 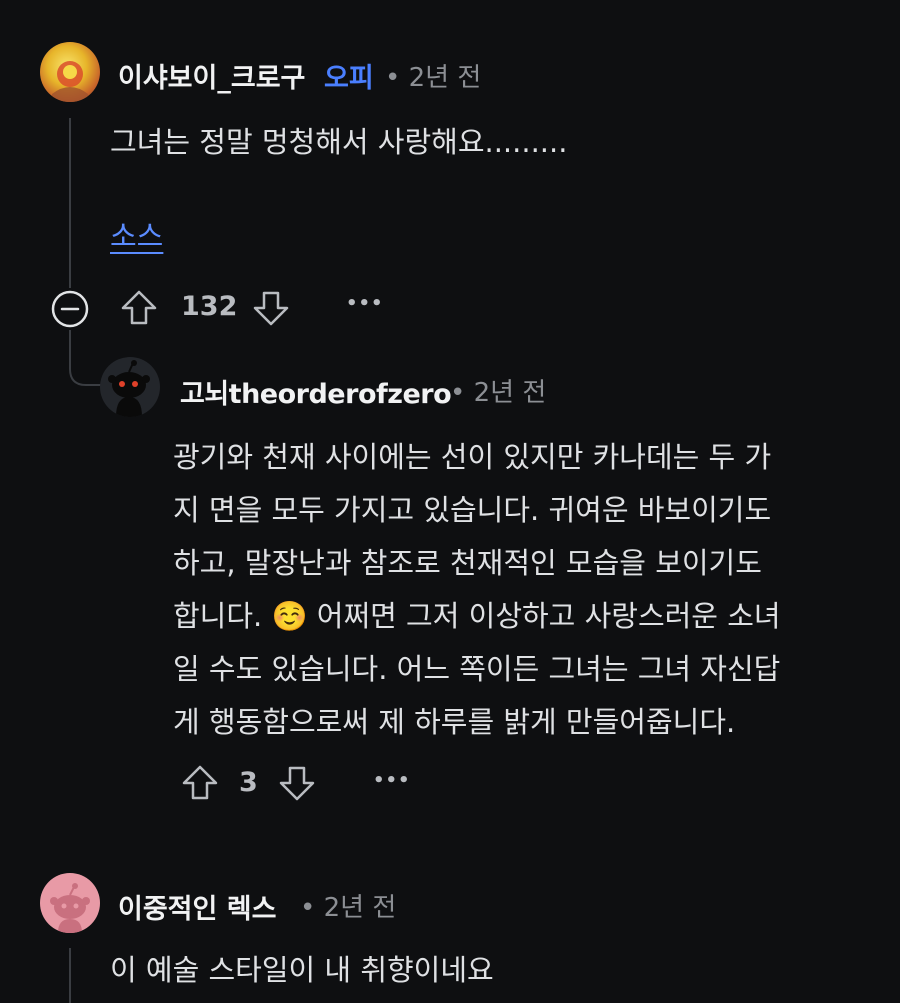 What do you see at coordinates (477, 616) in the screenshot?
I see `comment-line: 합니다. ☺️ 어쩌면 그저 이상하고 사랑스러운 소녀` at bounding box center [477, 616].